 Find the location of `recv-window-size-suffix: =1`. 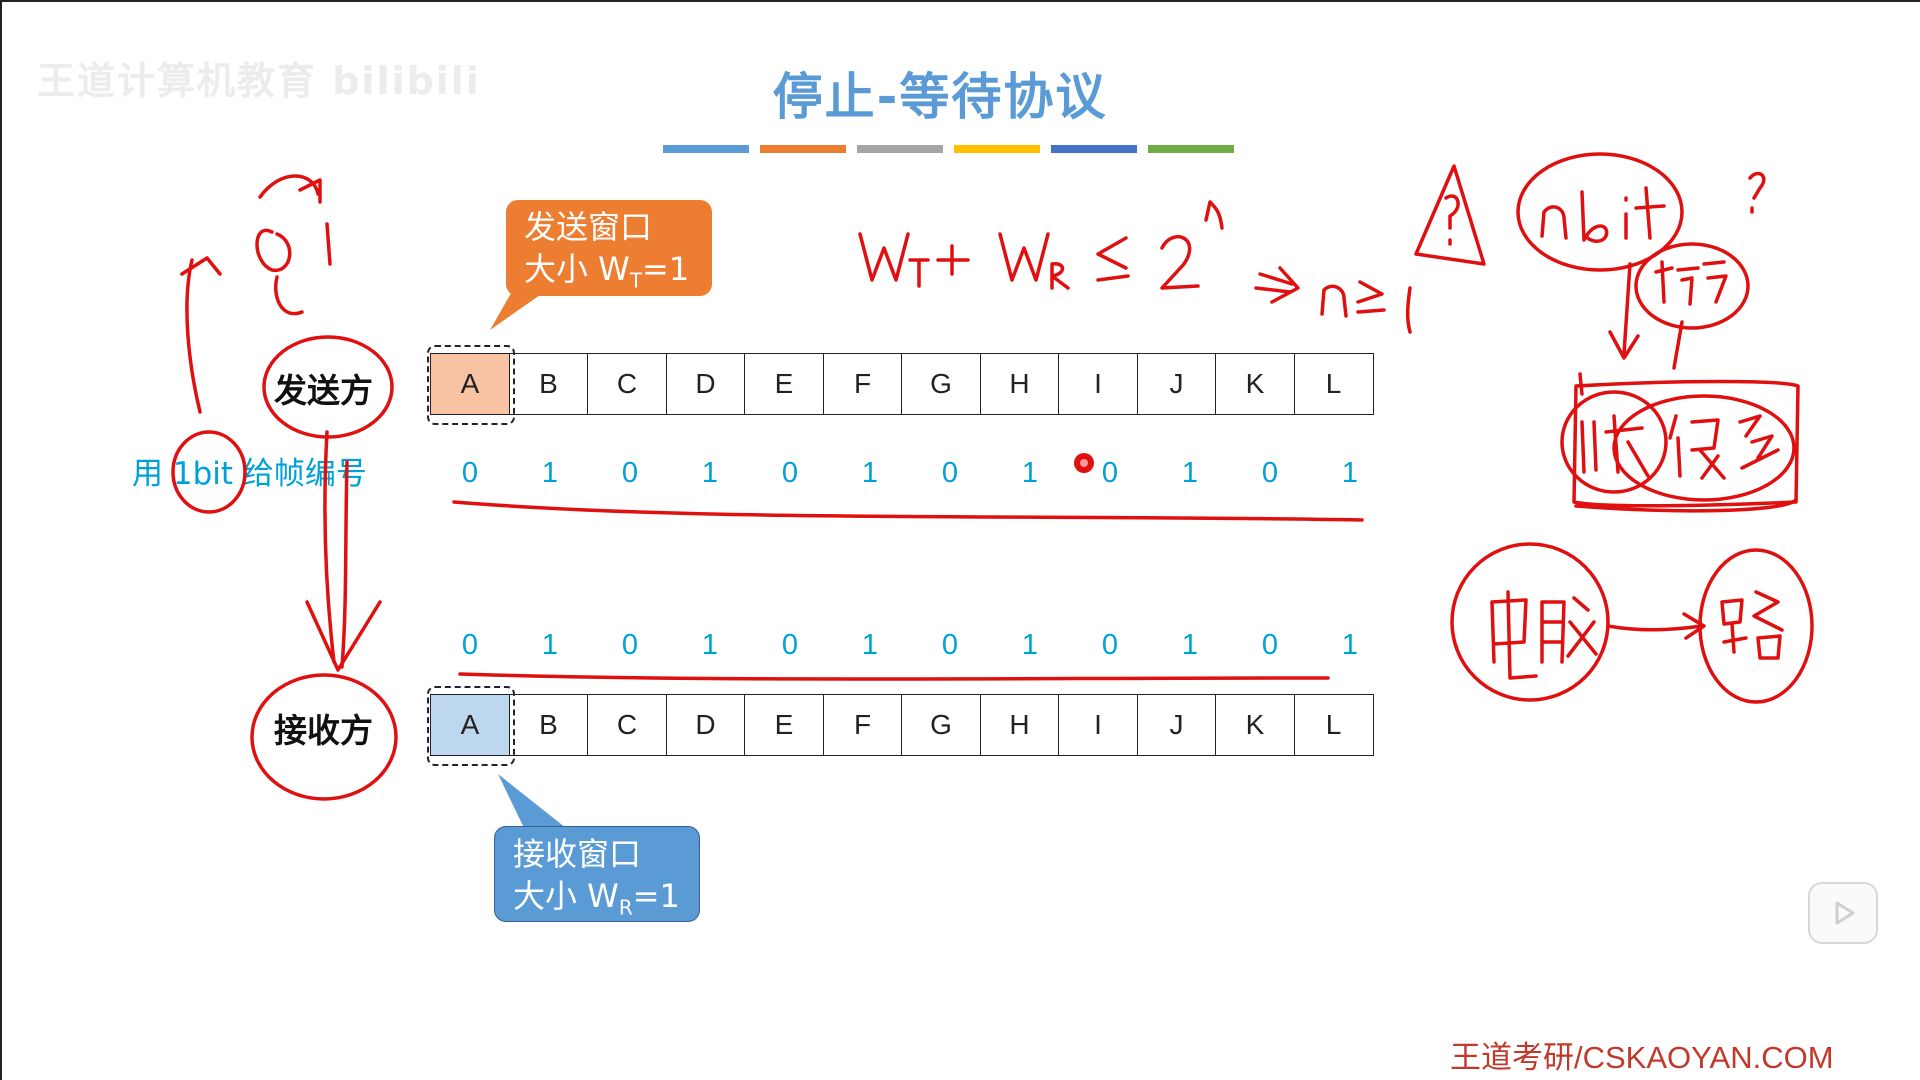

recv-window-size-suffix: =1 is located at coordinates (656, 896).